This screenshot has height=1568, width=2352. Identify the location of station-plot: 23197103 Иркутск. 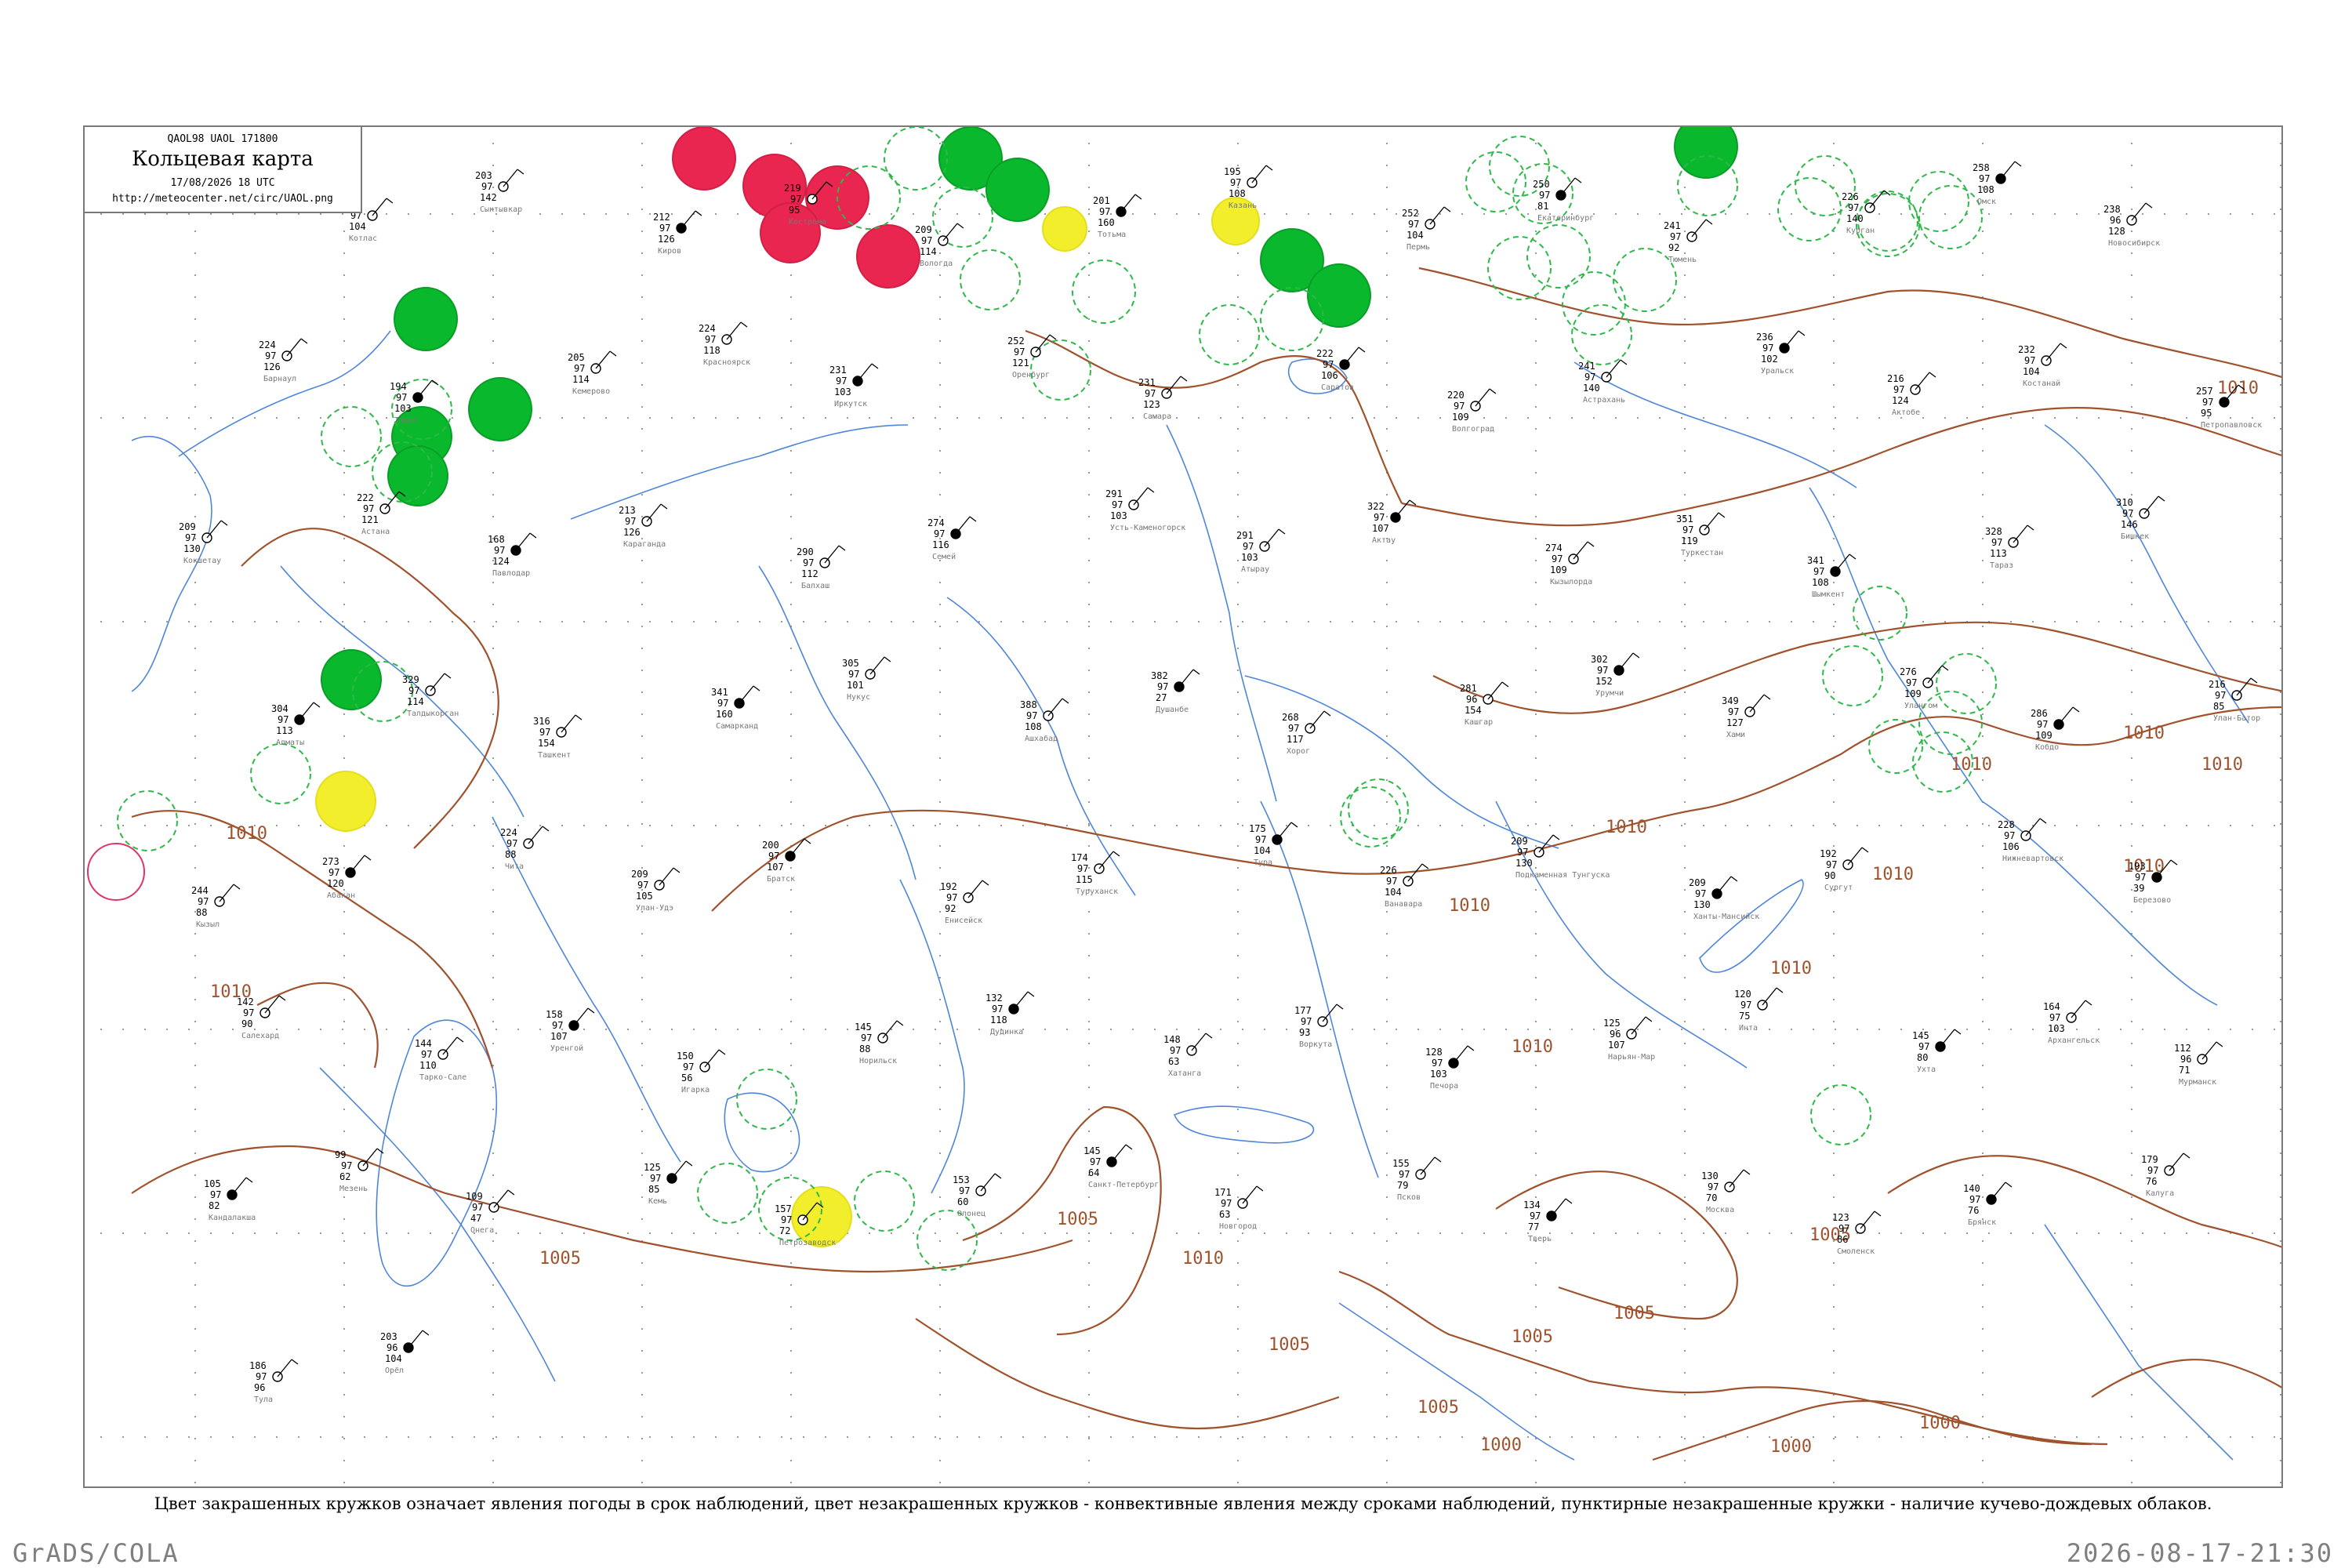
(854, 385).